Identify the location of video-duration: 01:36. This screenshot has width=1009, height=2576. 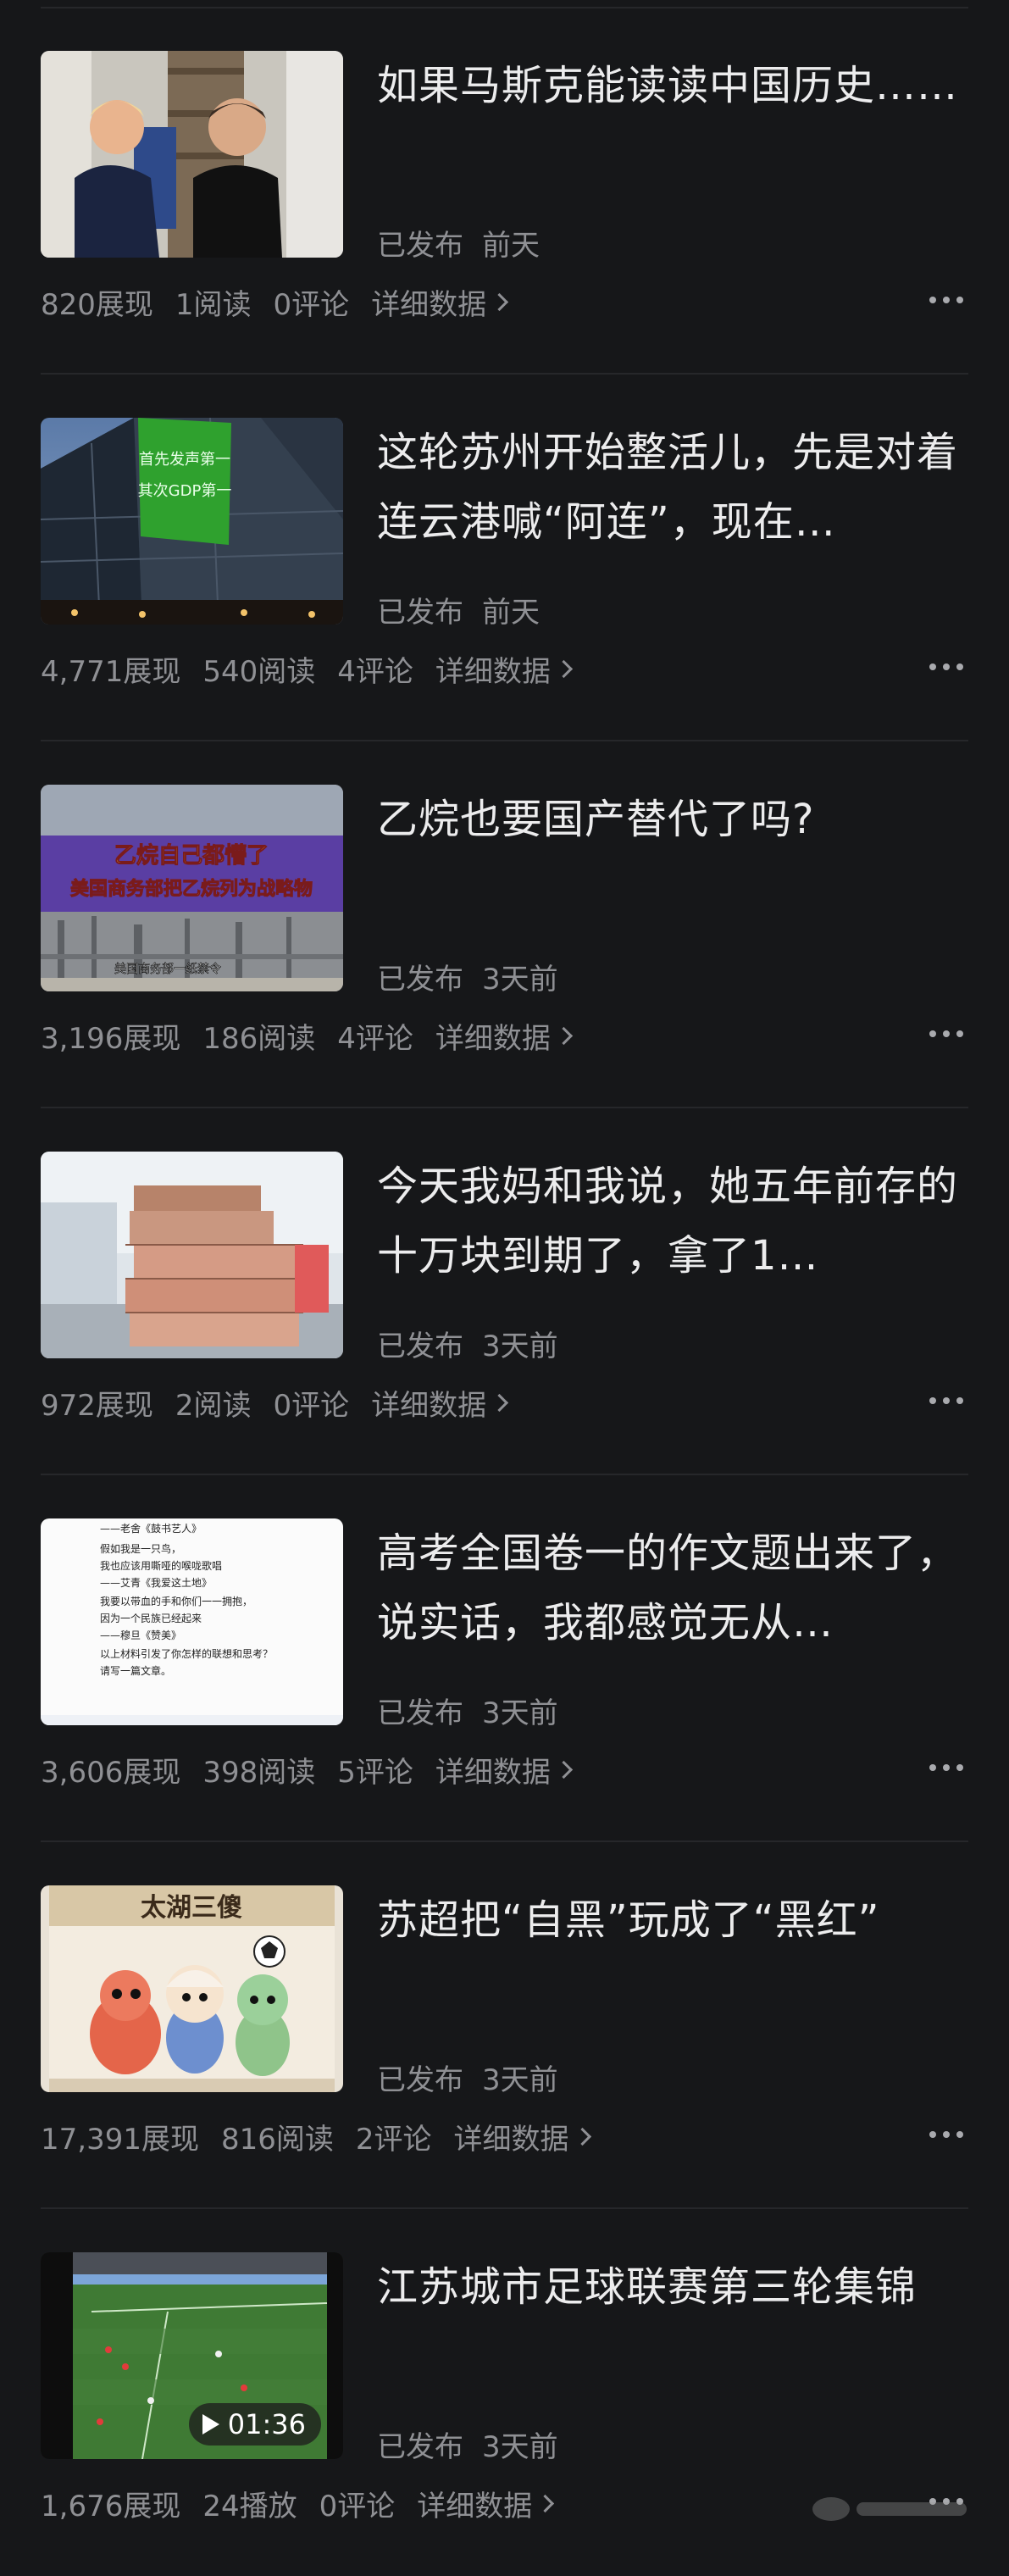
(266, 2424).